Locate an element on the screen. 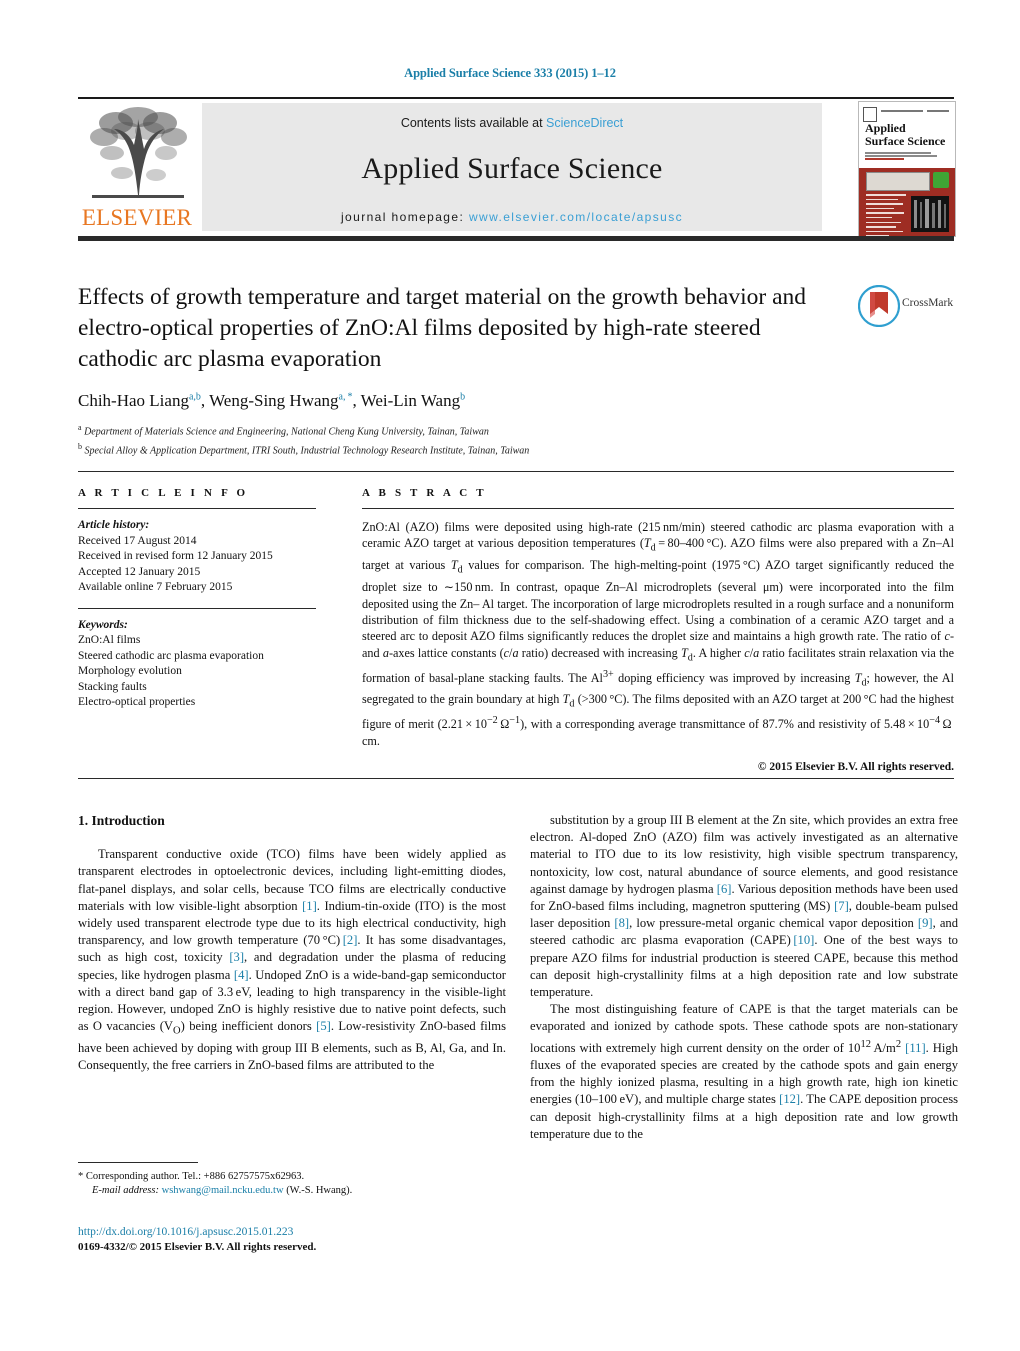 The image size is (1020, 1351). journal-cover-thumbnail: Applied Surface Science is located at coordinates (907, 169).